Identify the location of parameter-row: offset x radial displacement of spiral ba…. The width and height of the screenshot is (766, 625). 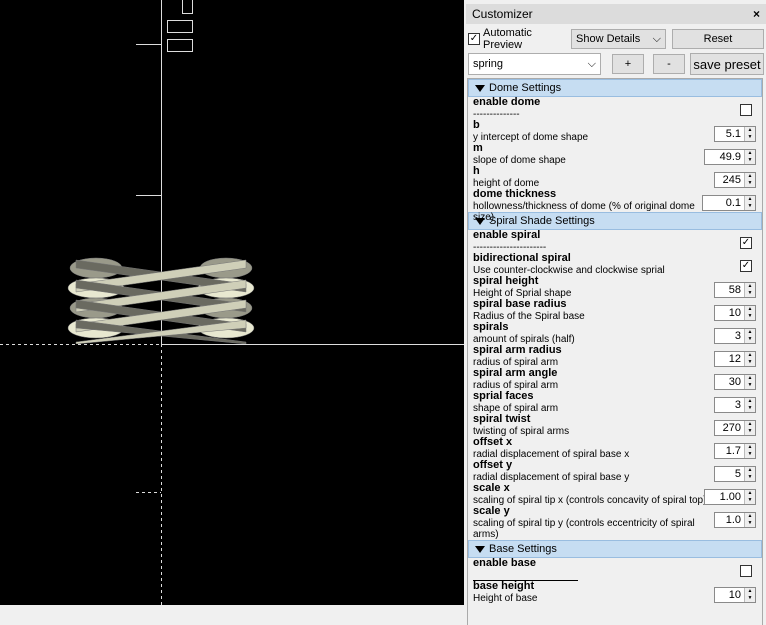
(615, 448).